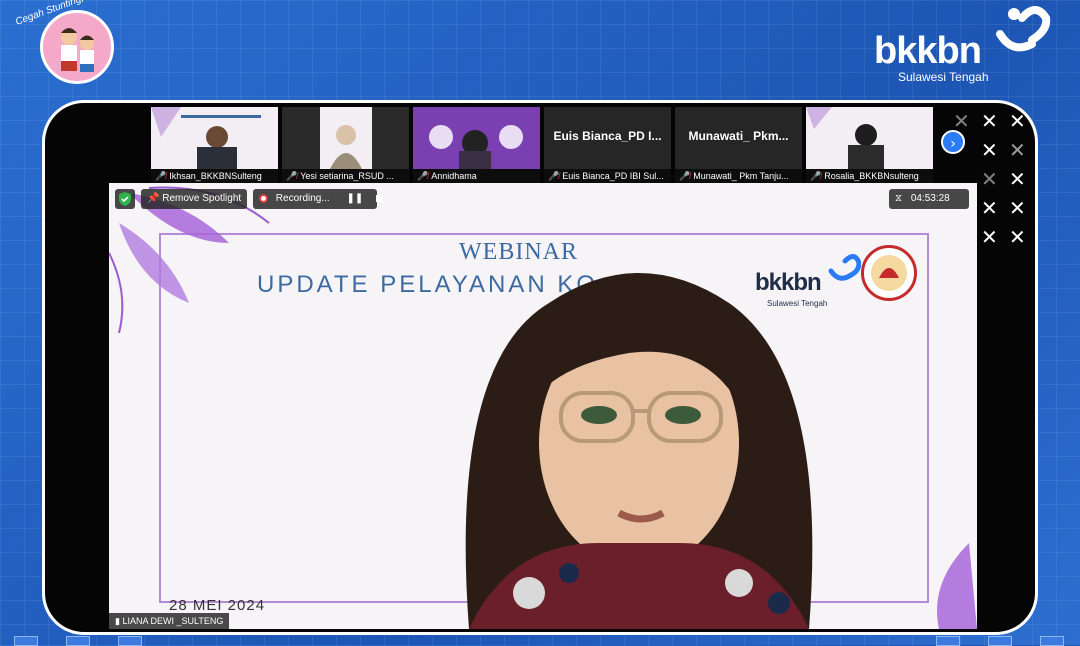  I want to click on next-participants-button: ›, so click(953, 142).